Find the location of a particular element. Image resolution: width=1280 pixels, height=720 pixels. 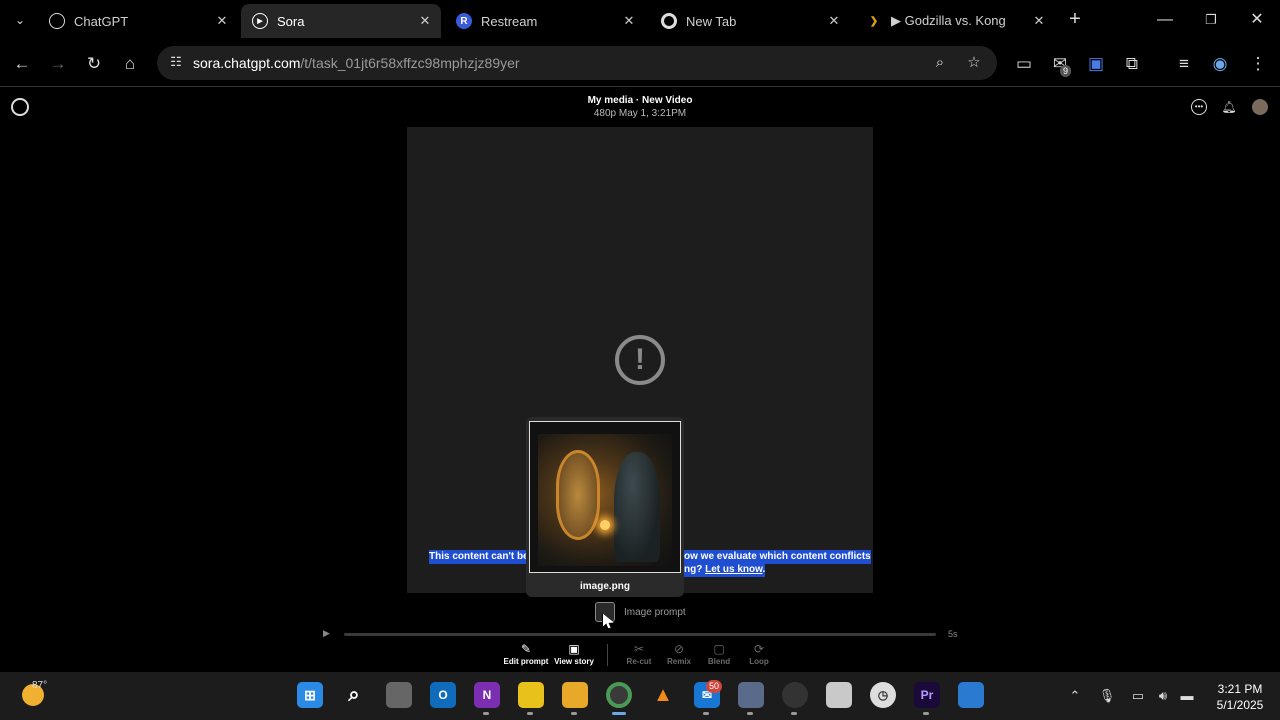

loop-icon: ⟳ is located at coordinates (759, 649).